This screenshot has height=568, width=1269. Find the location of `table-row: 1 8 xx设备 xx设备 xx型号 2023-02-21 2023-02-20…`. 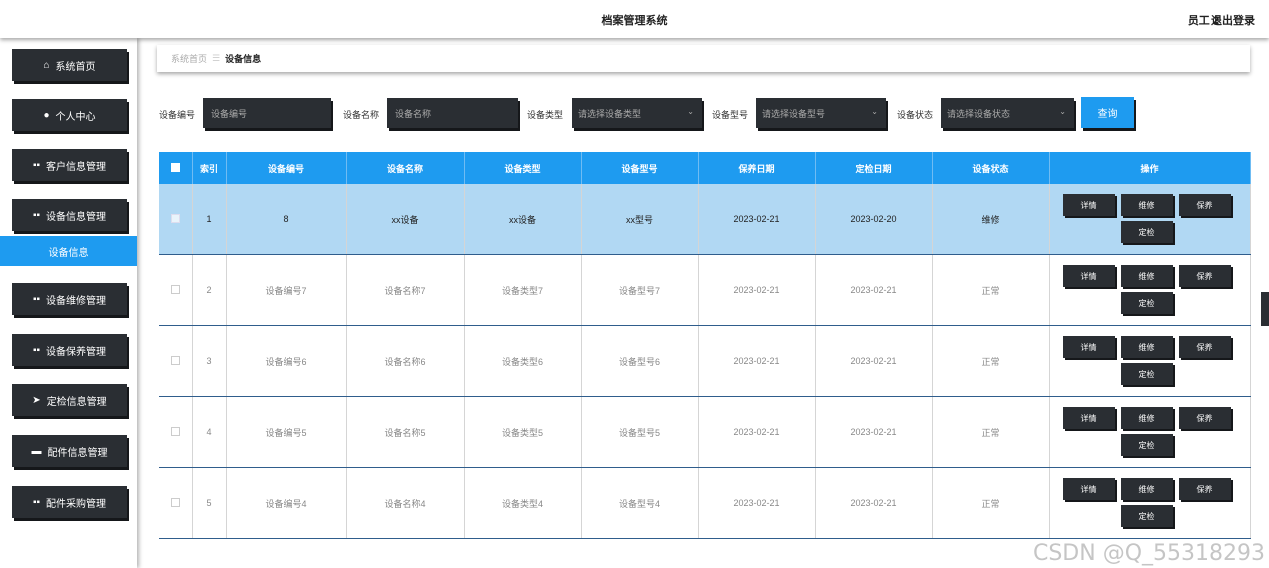

table-row: 1 8 xx设备 xx设备 xx型号 2023-02-21 2023-02-20… is located at coordinates (705, 219).